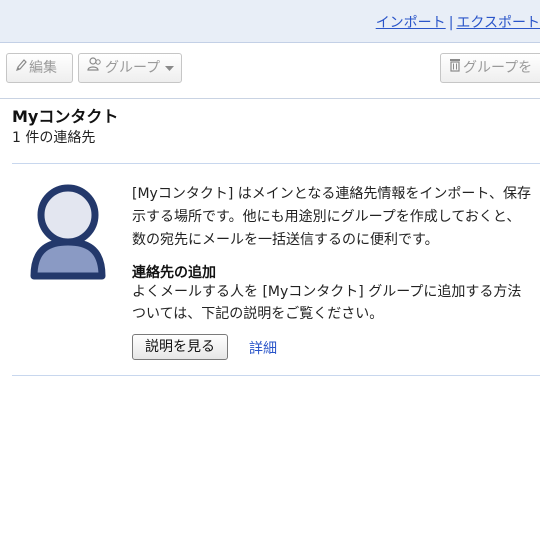 Image resolution: width=540 pixels, height=548 pixels. I want to click on add-contacts-heading: 連絡先の追加, so click(174, 273).